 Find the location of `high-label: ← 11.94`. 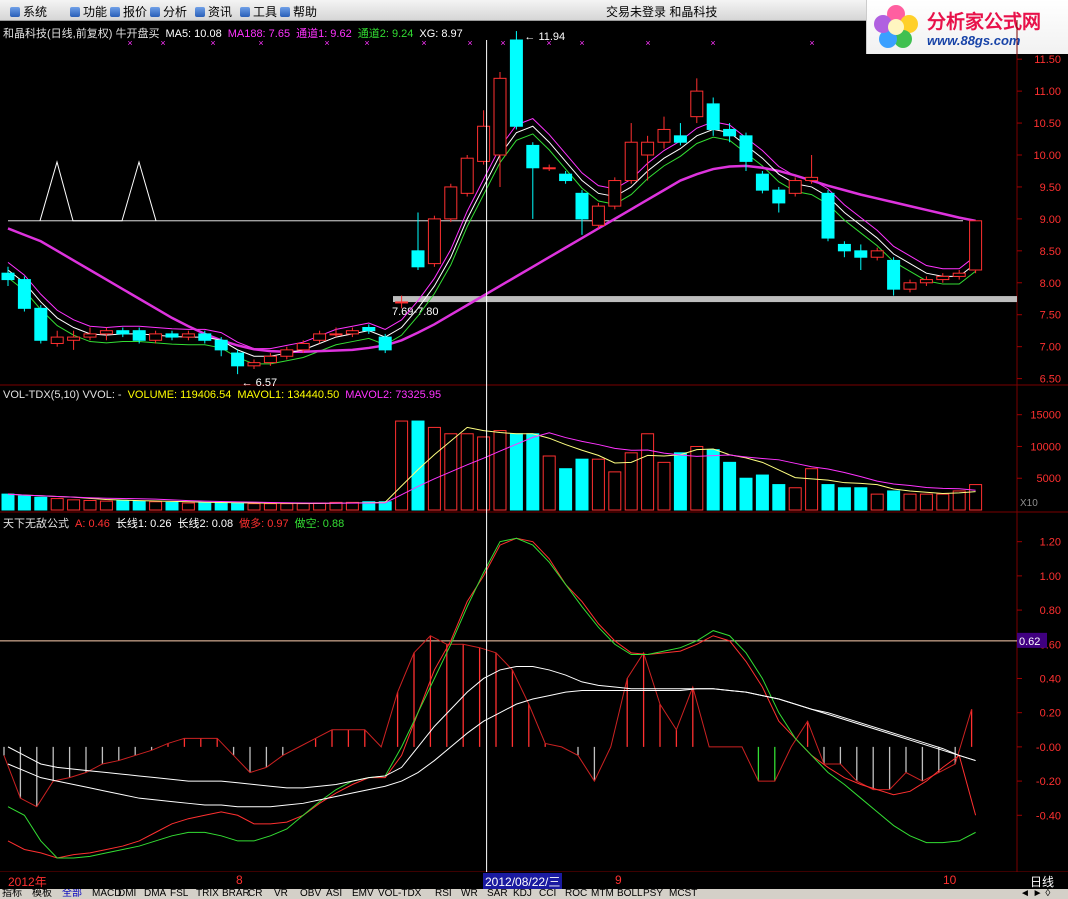

high-label: ← 11.94 is located at coordinates (544, 37).